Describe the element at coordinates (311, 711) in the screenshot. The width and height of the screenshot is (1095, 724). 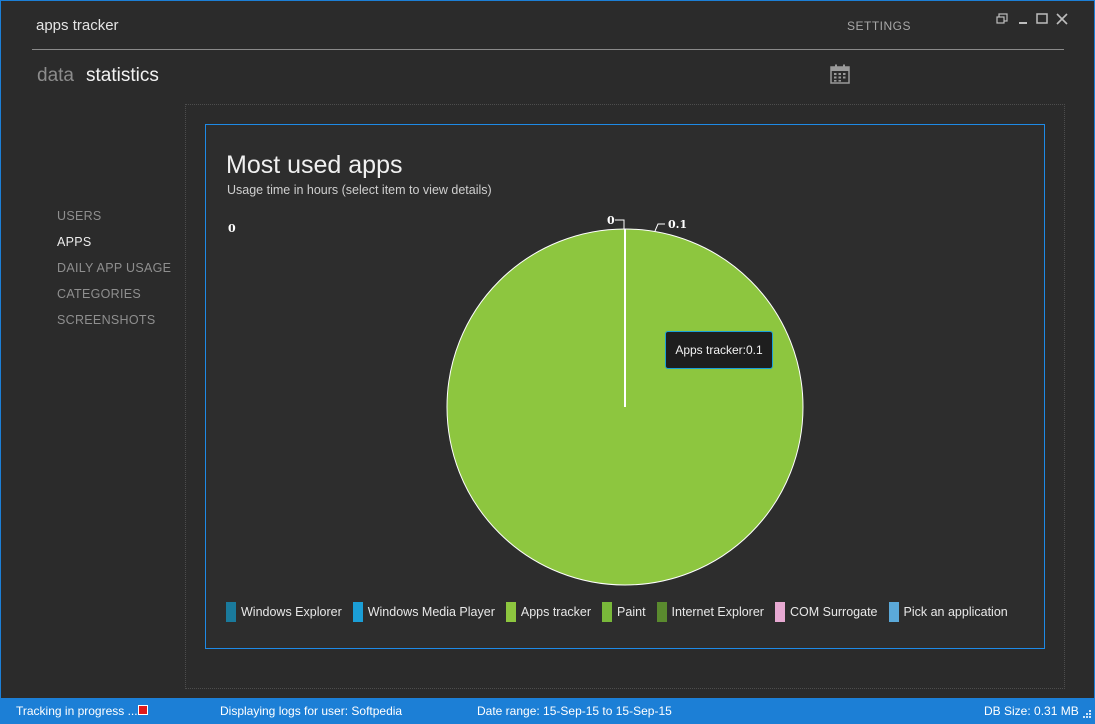
I see `user-status: Displaying logs for user: Softpedia` at that location.